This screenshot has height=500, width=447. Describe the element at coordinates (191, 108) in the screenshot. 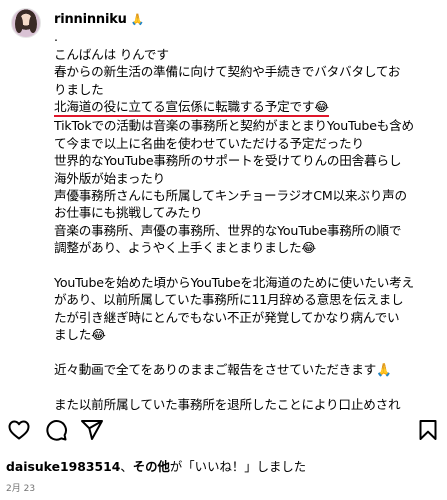

I see `highlighted-text: 北海道の役に立てる宣伝係に転職する予定です😂` at that location.